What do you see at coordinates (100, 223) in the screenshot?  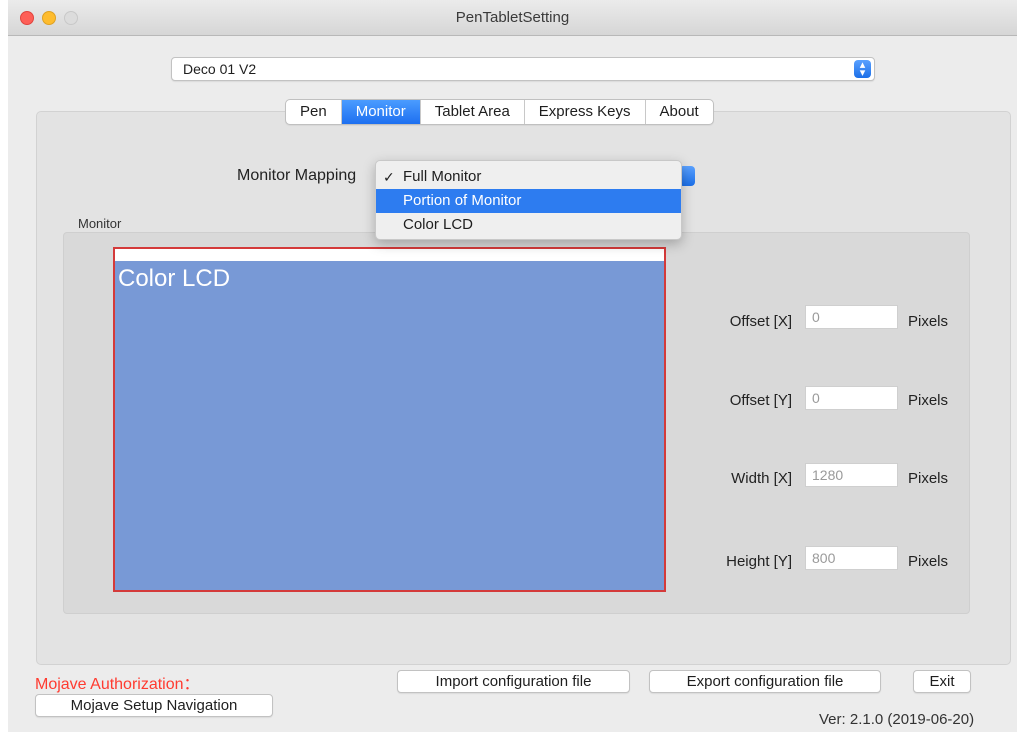 I see `monitor-group-label: Monitor` at bounding box center [100, 223].